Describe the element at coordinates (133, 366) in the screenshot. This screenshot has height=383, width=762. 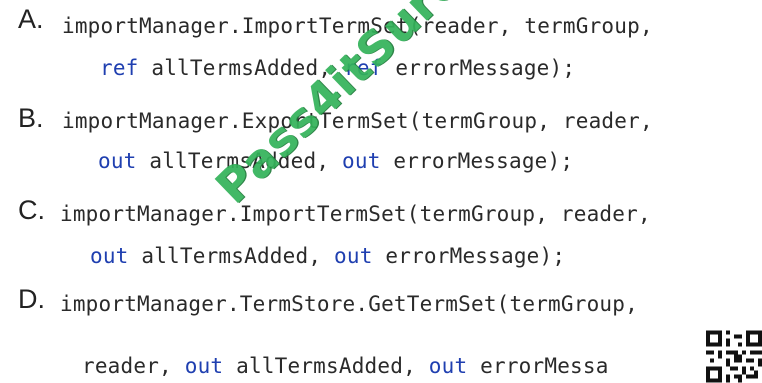
I see `option-d-code-line-2: reader,` at that location.